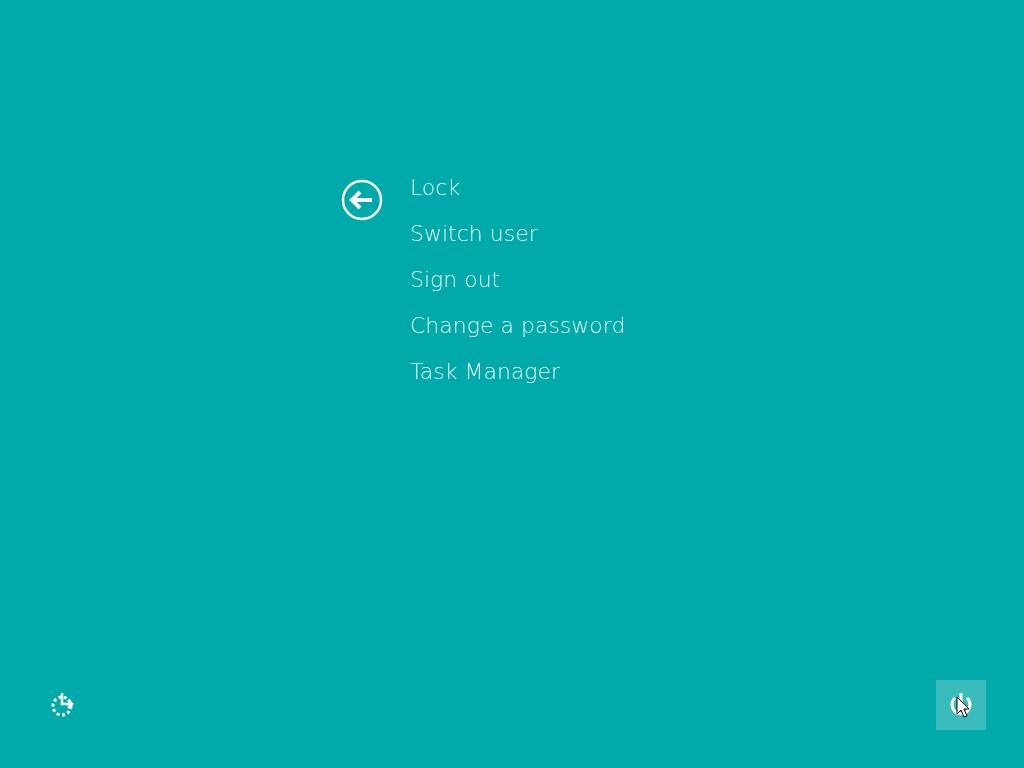 The image size is (1024, 768). What do you see at coordinates (455, 280) in the screenshot?
I see `menu-item: Sign out` at bounding box center [455, 280].